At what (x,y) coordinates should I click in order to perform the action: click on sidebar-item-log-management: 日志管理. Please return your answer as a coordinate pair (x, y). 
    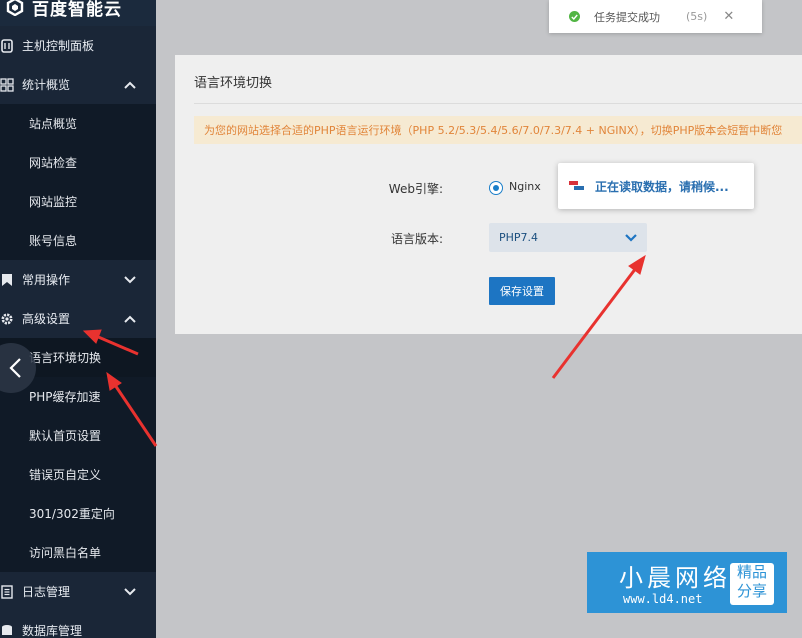
    Looking at the image, I should click on (78, 591).